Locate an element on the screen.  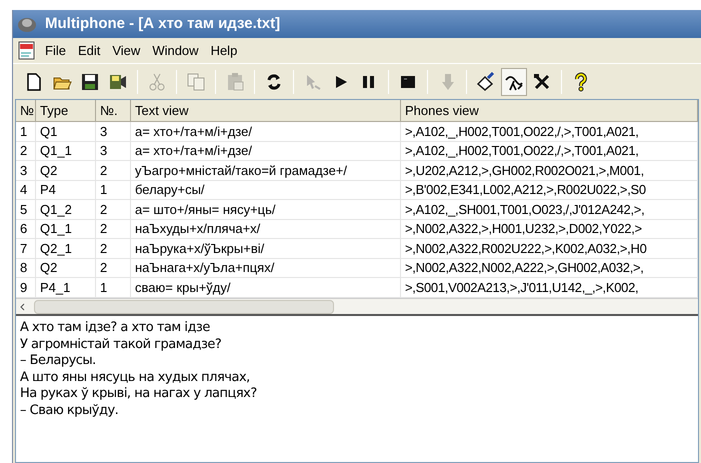
text-line: – Сваю крыўду. is located at coordinates (70, 410).